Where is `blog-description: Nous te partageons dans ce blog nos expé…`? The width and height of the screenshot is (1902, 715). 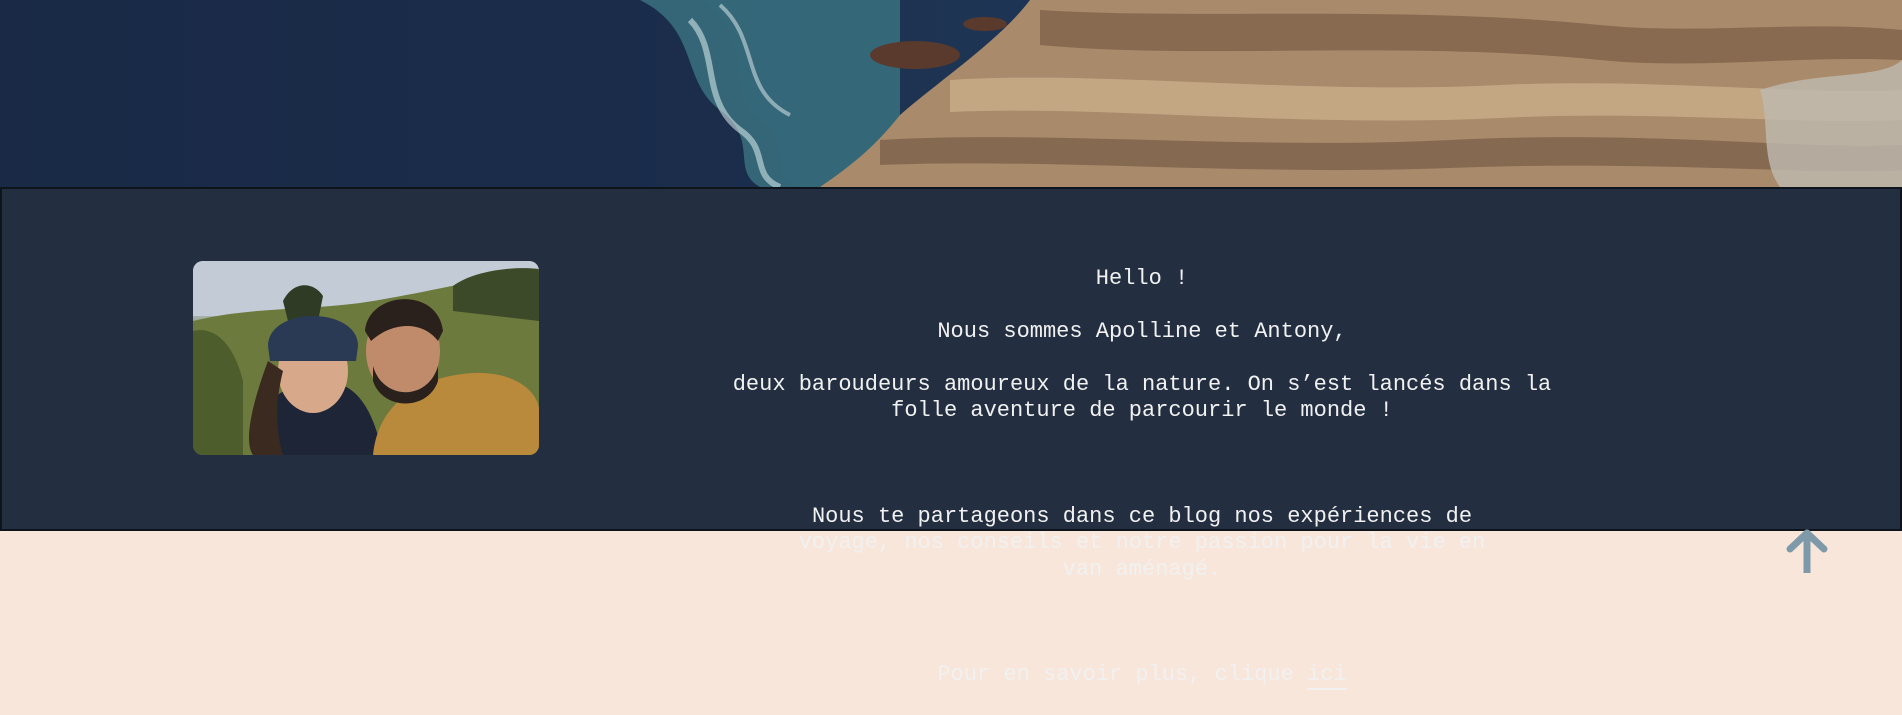
blog-description: Nous te partageons dans ce blog nos expé… is located at coordinates (1142, 542).